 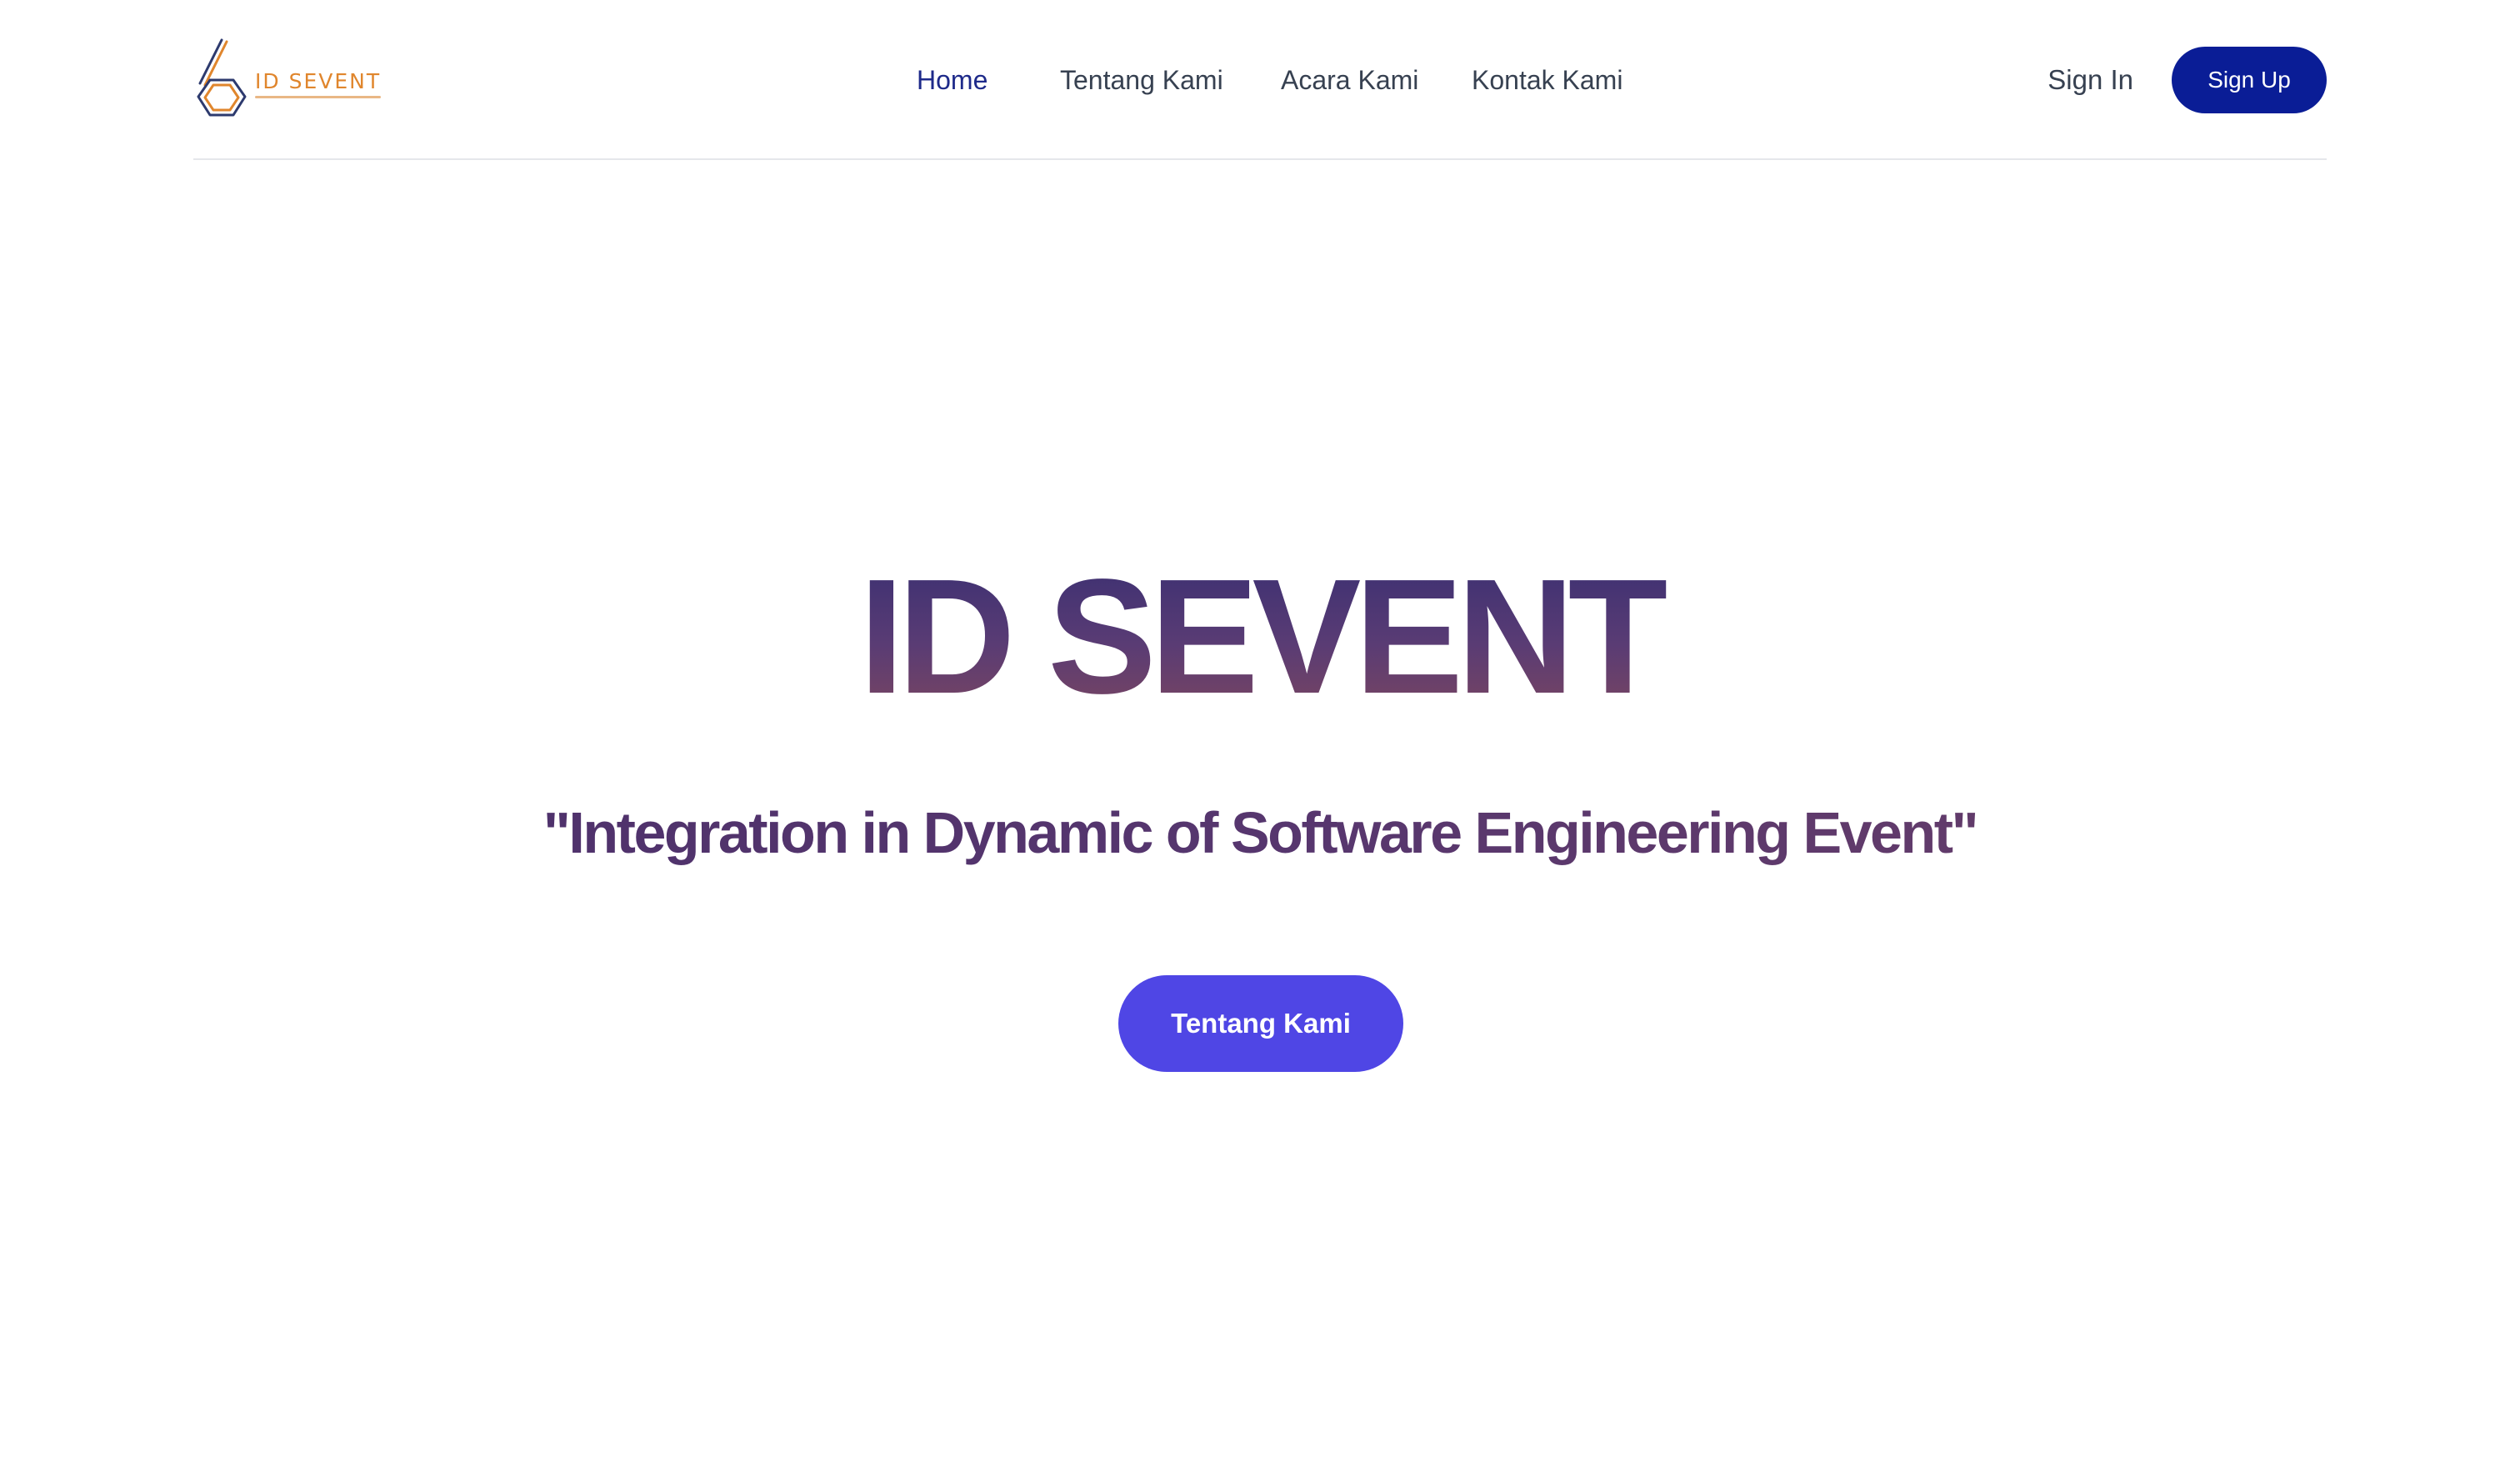 I want to click on nav-item-kontak-kami: Kontak Kami, so click(x=1547, y=80).